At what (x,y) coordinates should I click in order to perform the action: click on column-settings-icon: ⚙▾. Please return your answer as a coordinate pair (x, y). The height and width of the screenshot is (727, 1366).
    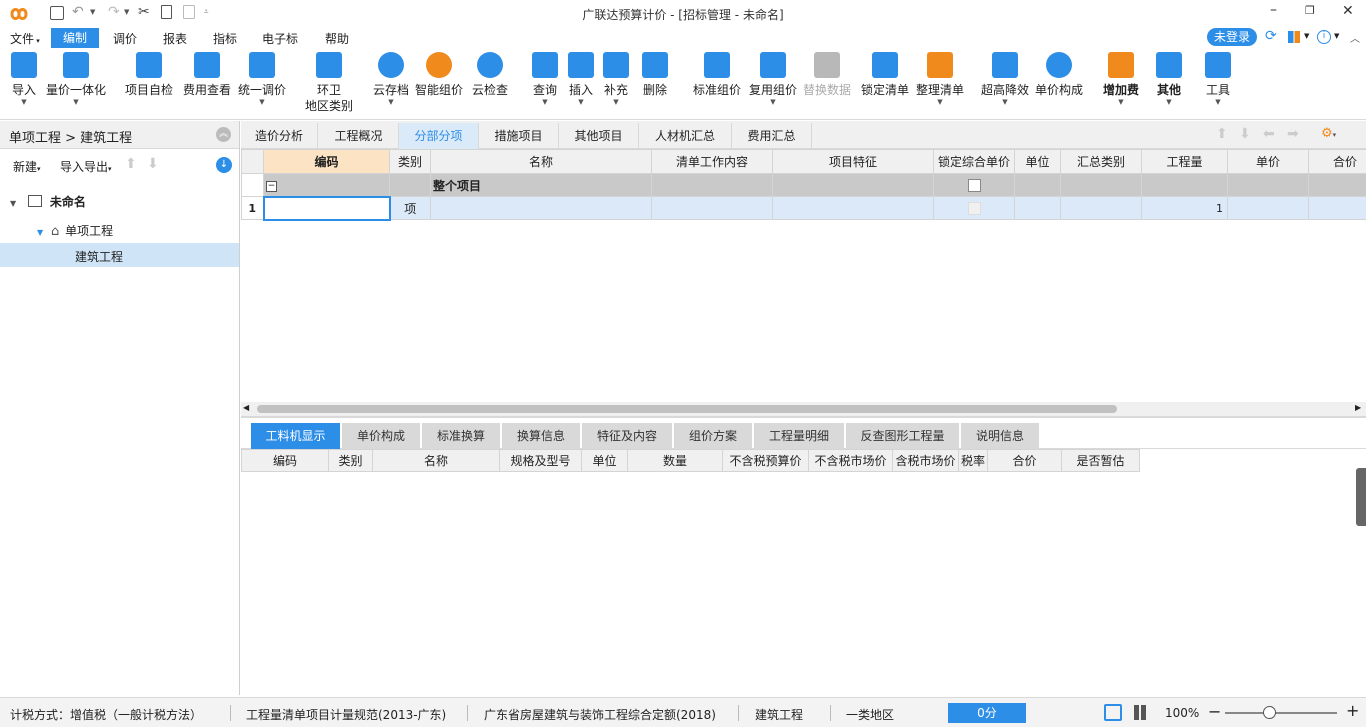
    Looking at the image, I should click on (1328, 133).